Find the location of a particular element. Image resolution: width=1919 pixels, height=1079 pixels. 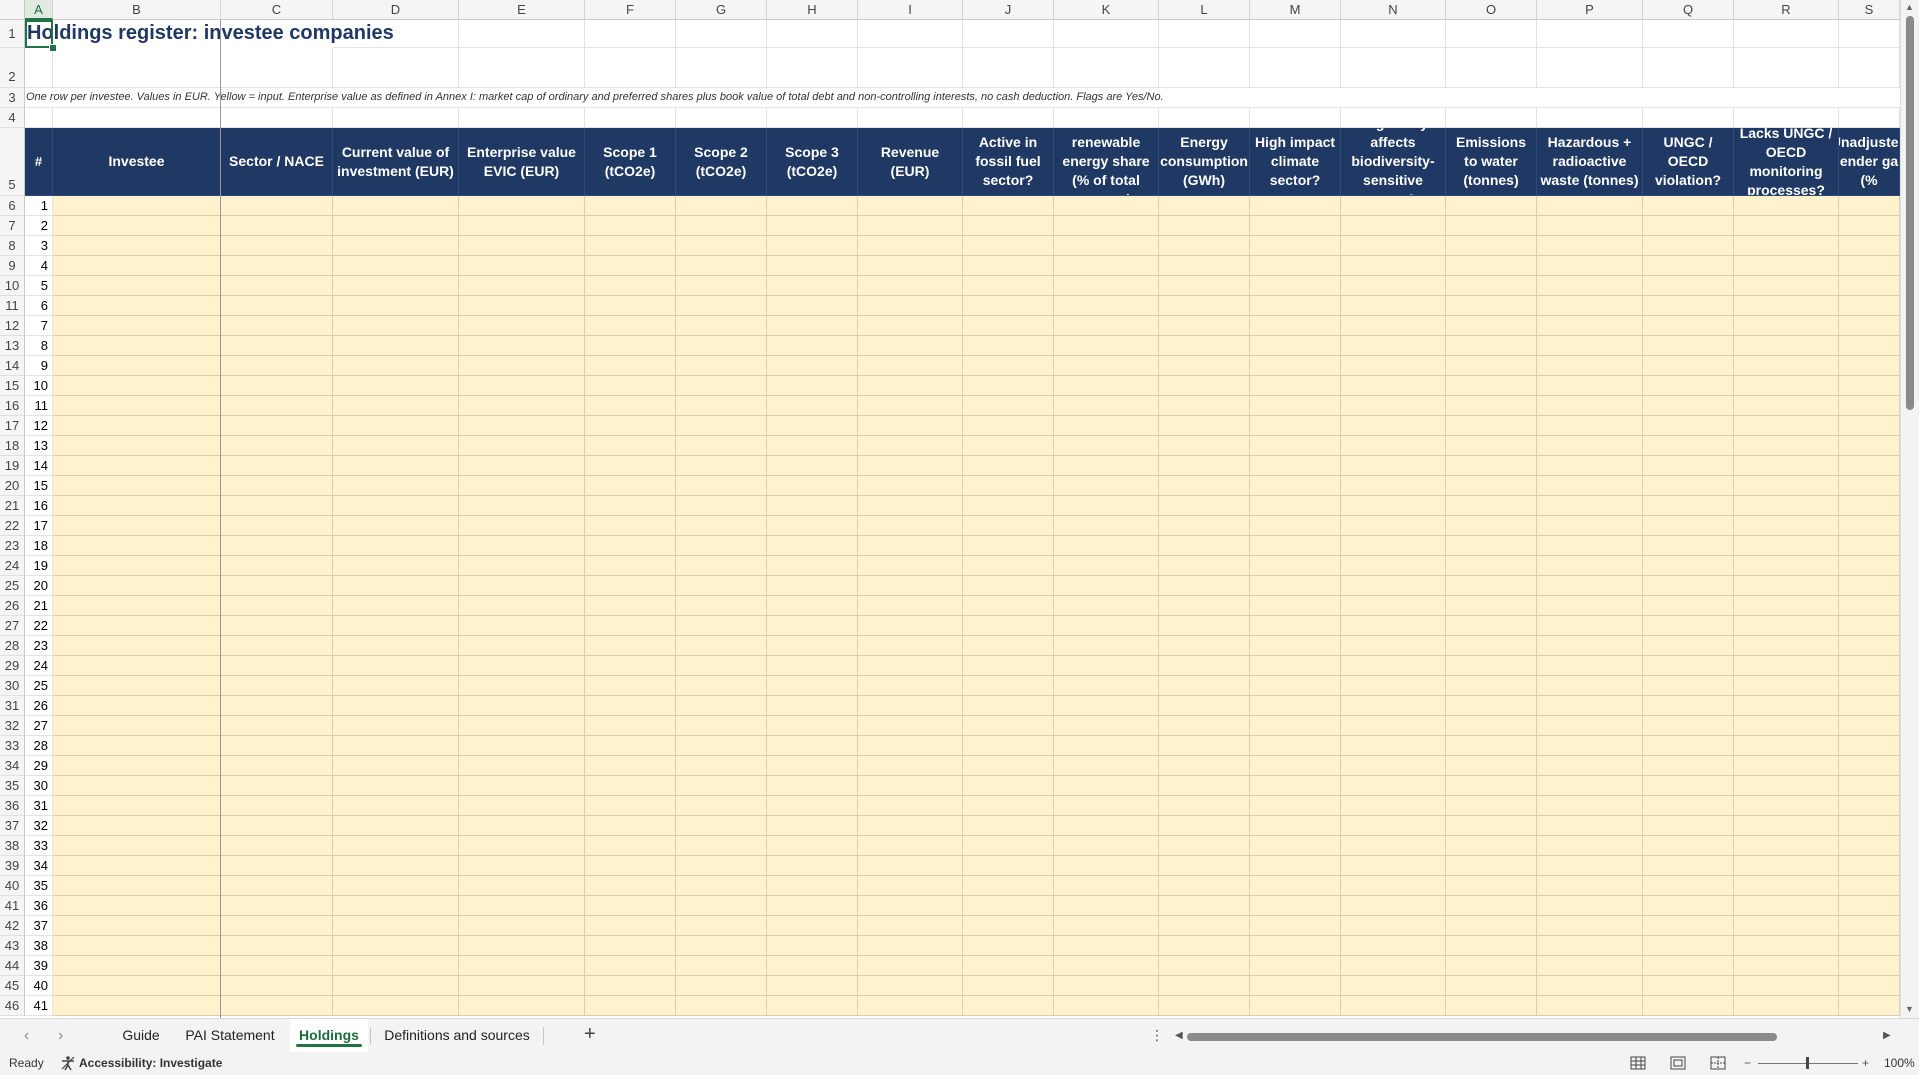

row-header-42: 42 is located at coordinates (12, 926).